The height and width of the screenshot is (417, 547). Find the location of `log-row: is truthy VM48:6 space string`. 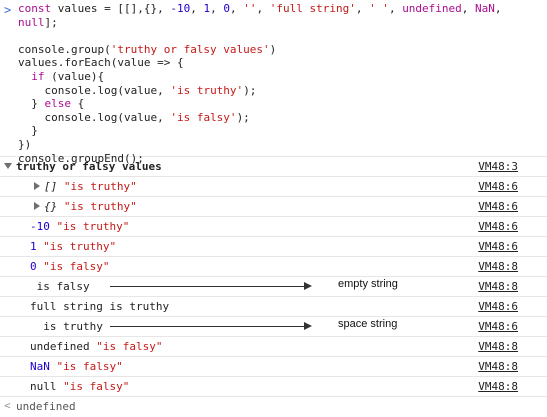

log-row: is truthy VM48:6 space string is located at coordinates (273, 327).